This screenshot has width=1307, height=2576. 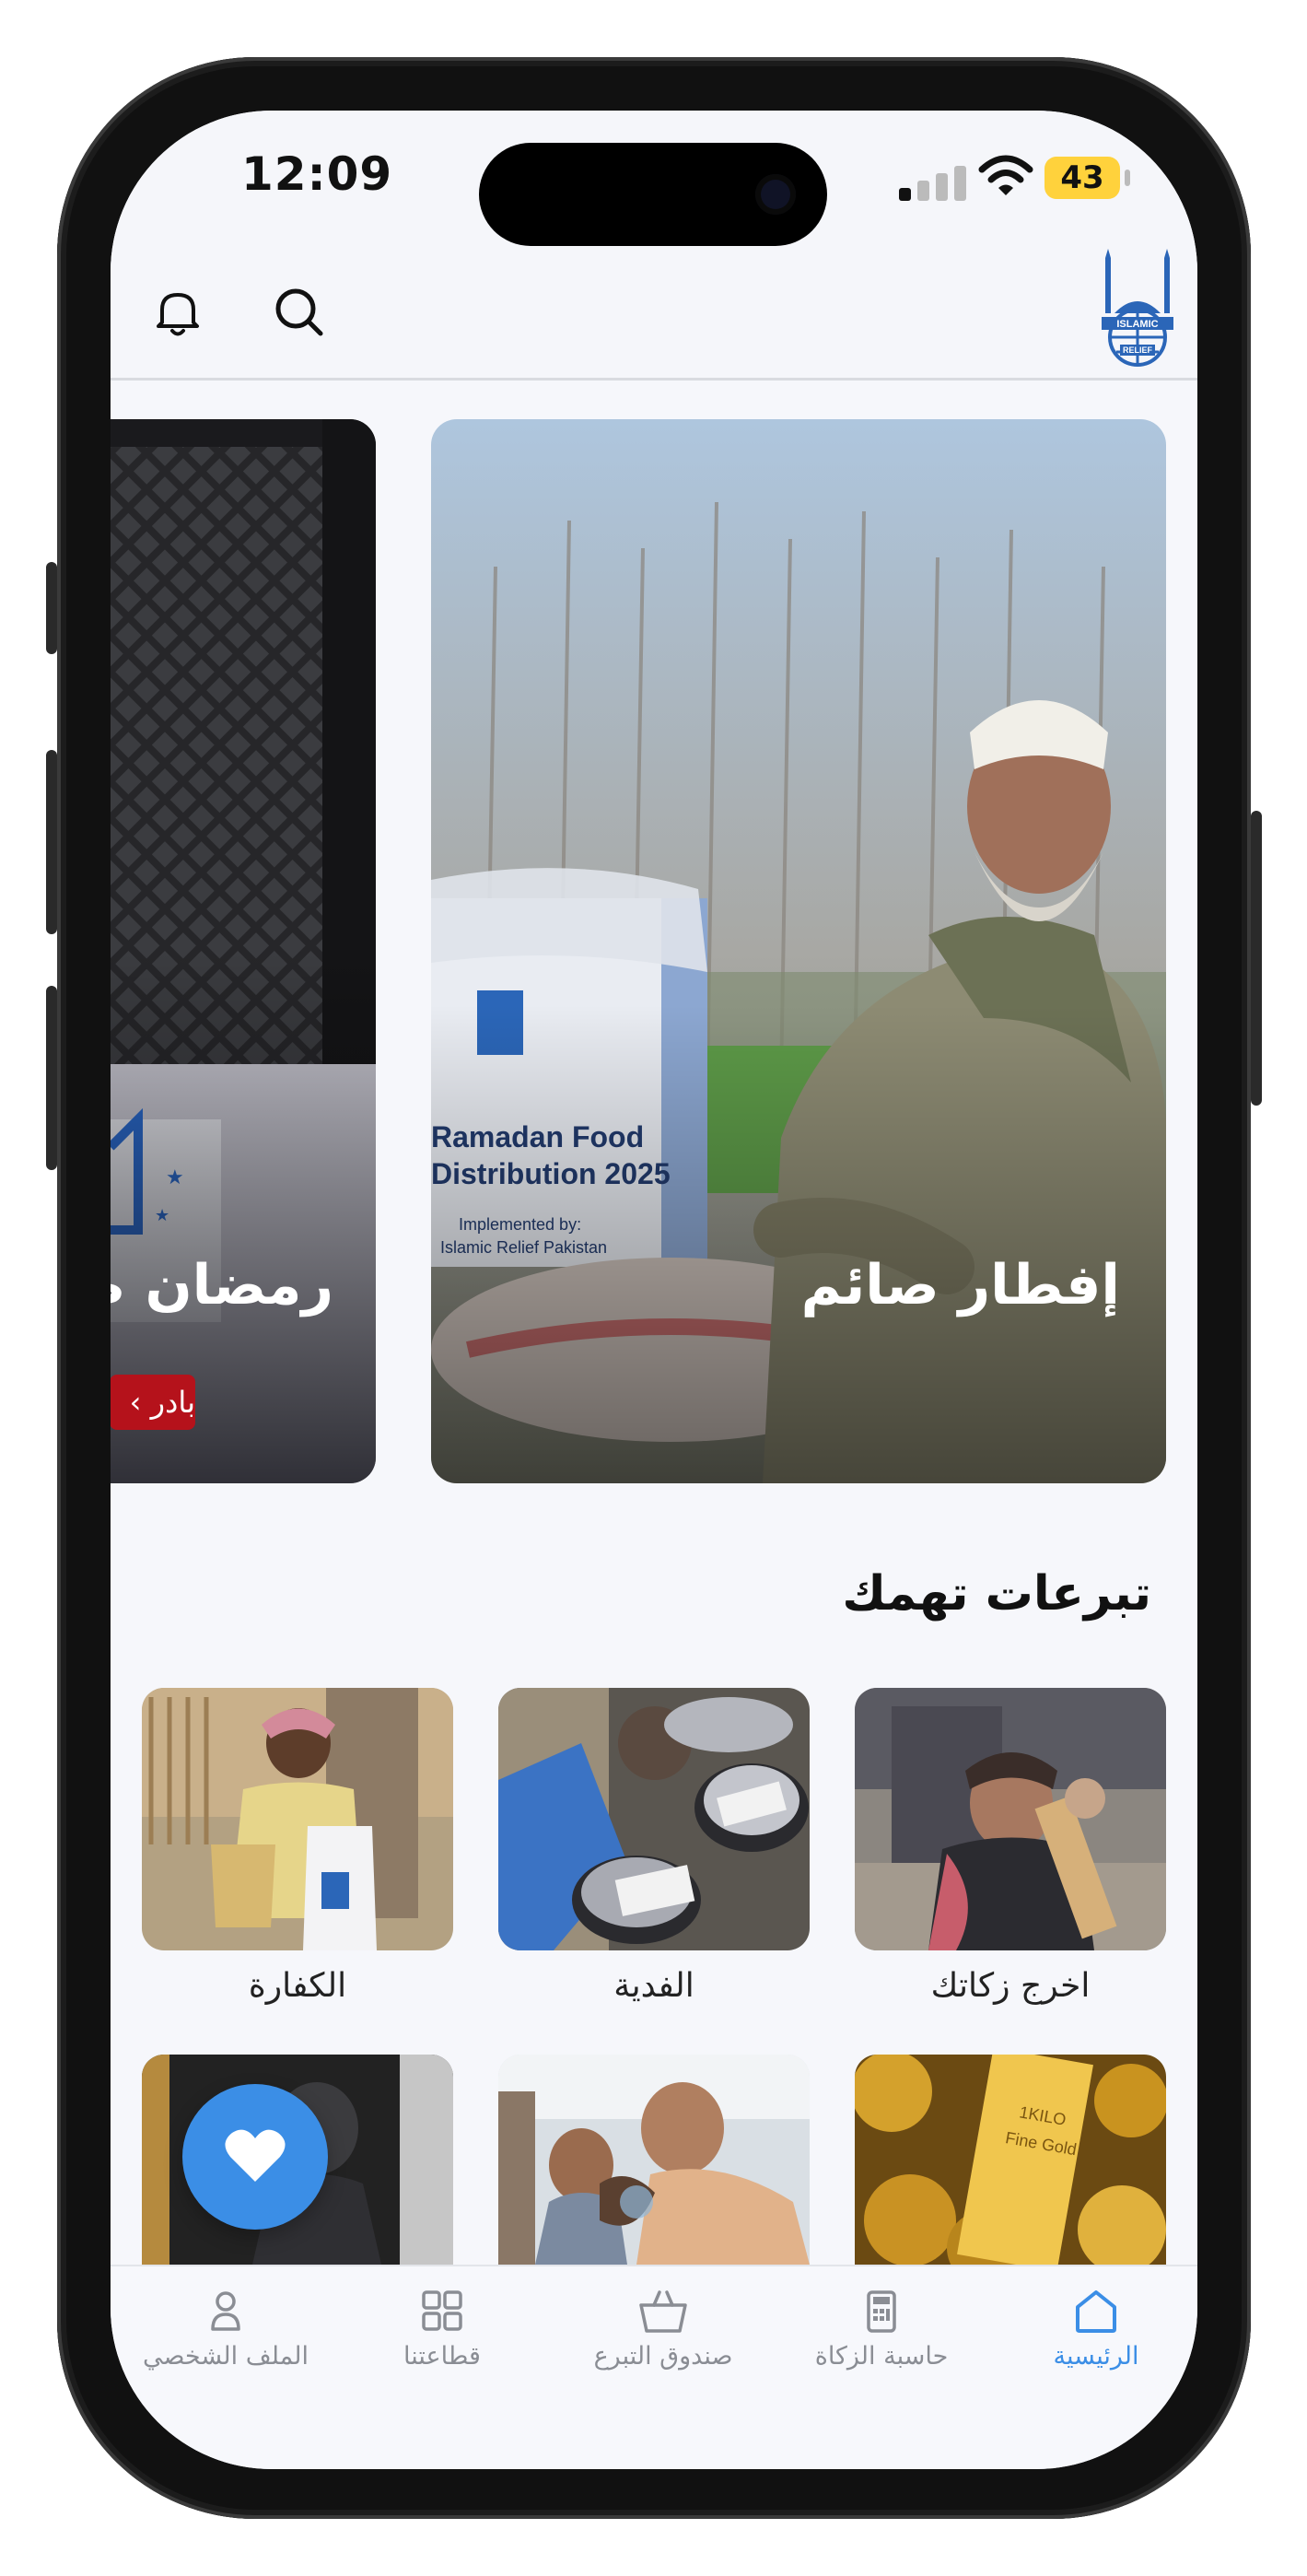 What do you see at coordinates (442, 2356) in the screenshot?
I see `tab-label: قطاعتنا` at bounding box center [442, 2356].